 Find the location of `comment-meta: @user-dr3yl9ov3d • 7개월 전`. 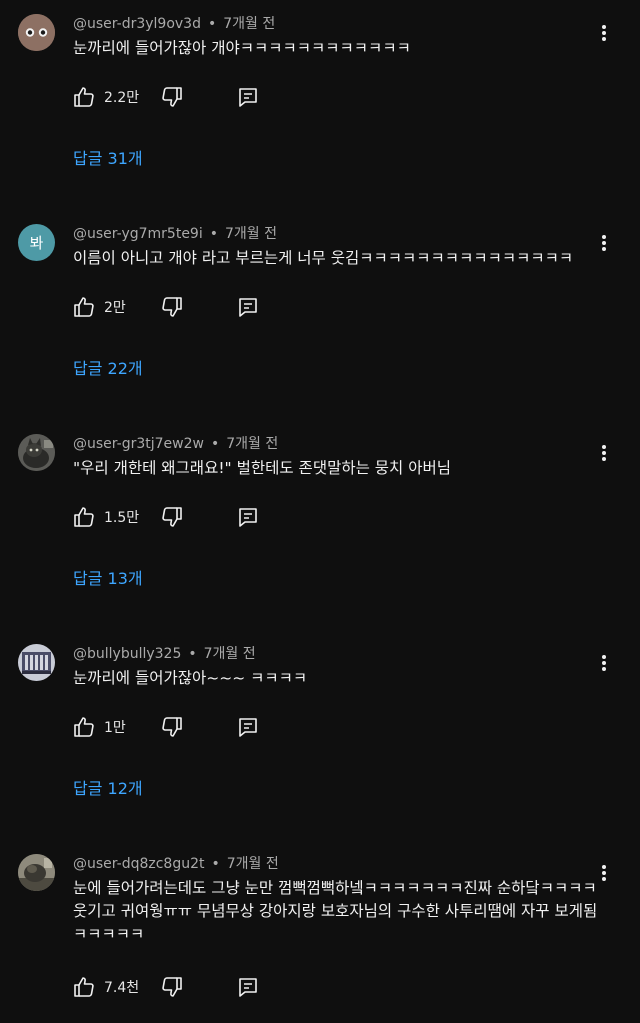

comment-meta: @user-dr3yl9ov3d • 7개월 전 is located at coordinates (174, 24).